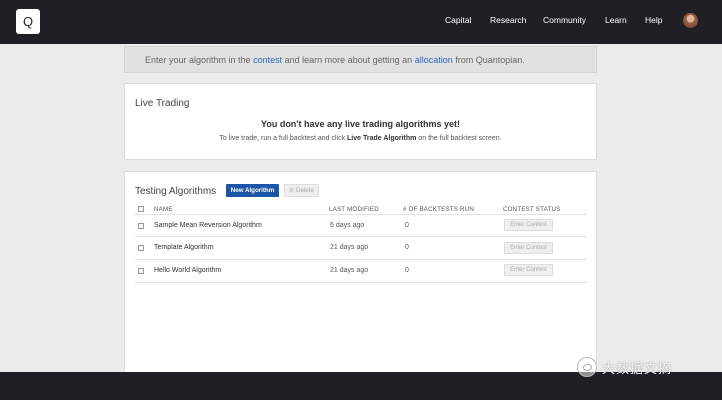 This screenshot has height=400, width=722. Describe the element at coordinates (208, 225) in the screenshot. I see `algorithm-name: Sample Mean Reversion Algorithm` at that location.